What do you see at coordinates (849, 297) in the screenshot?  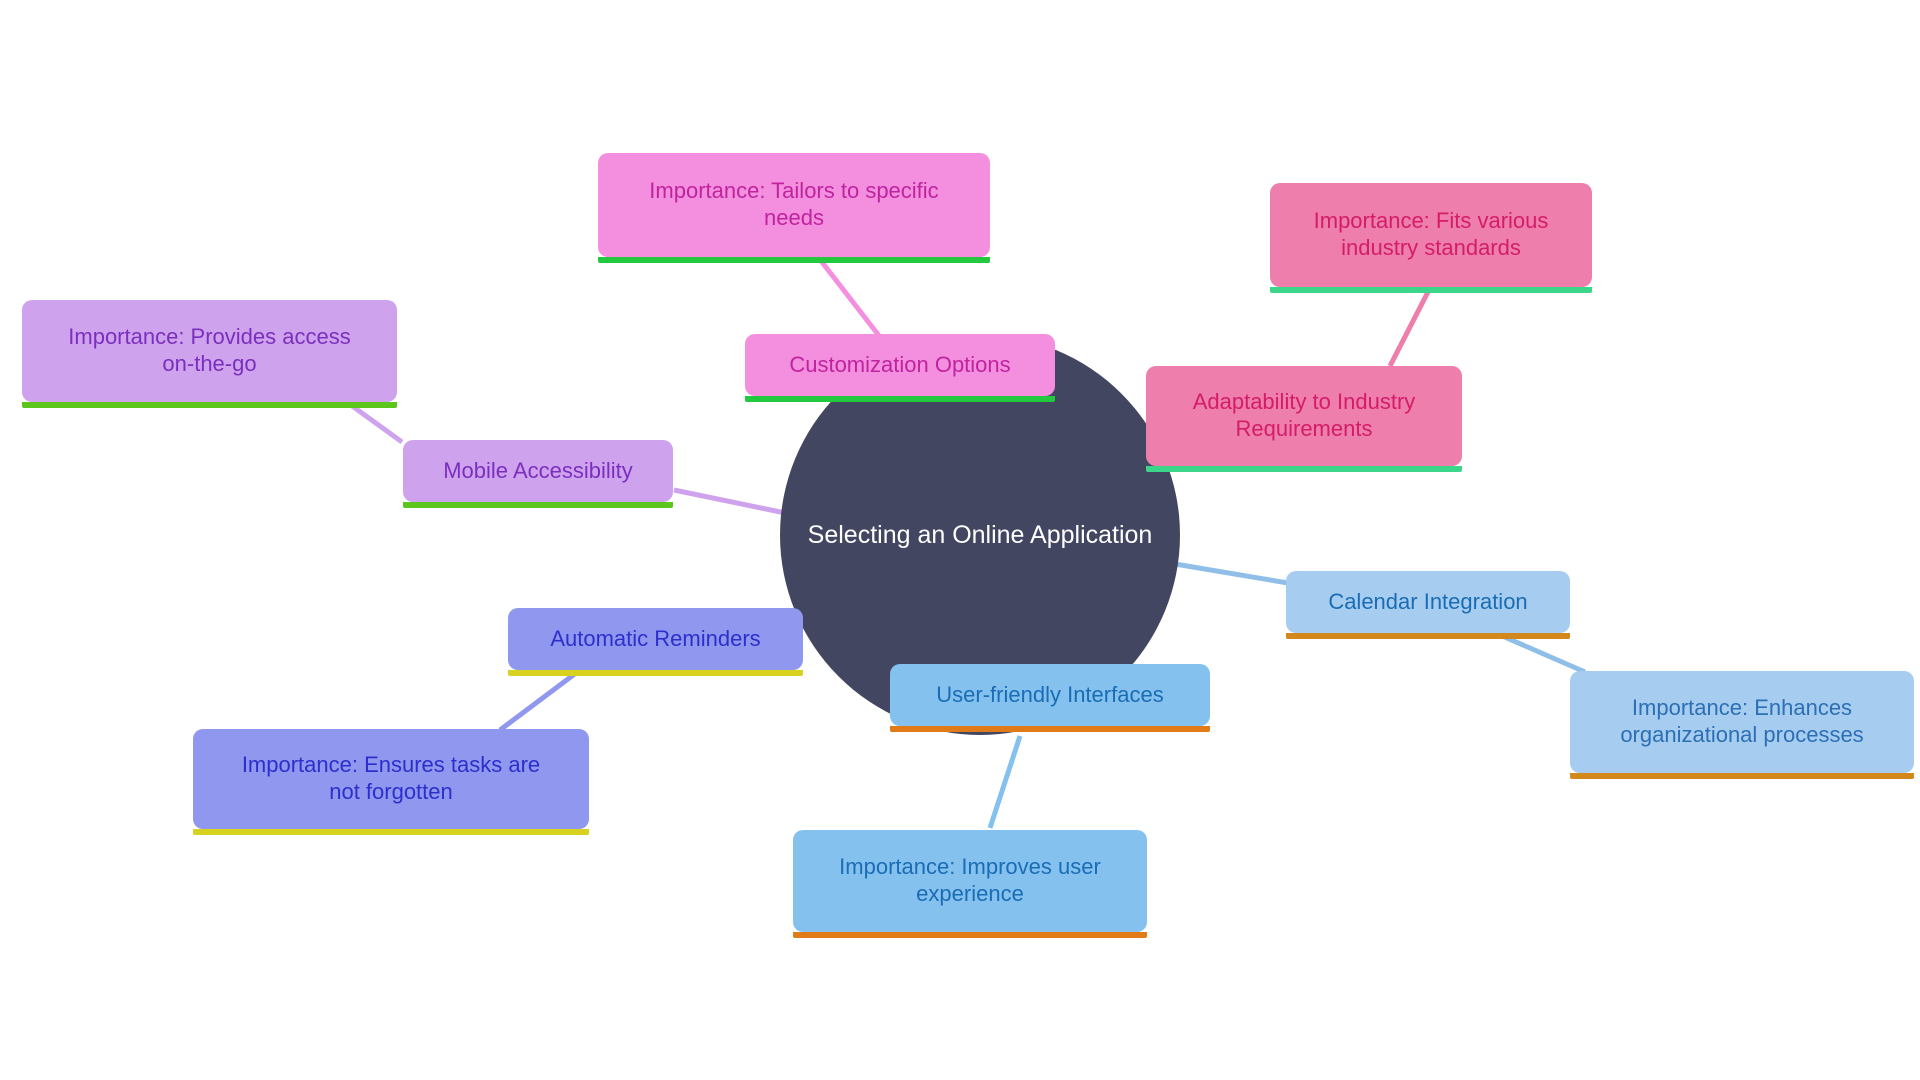 I see `customization-to-tailors` at bounding box center [849, 297].